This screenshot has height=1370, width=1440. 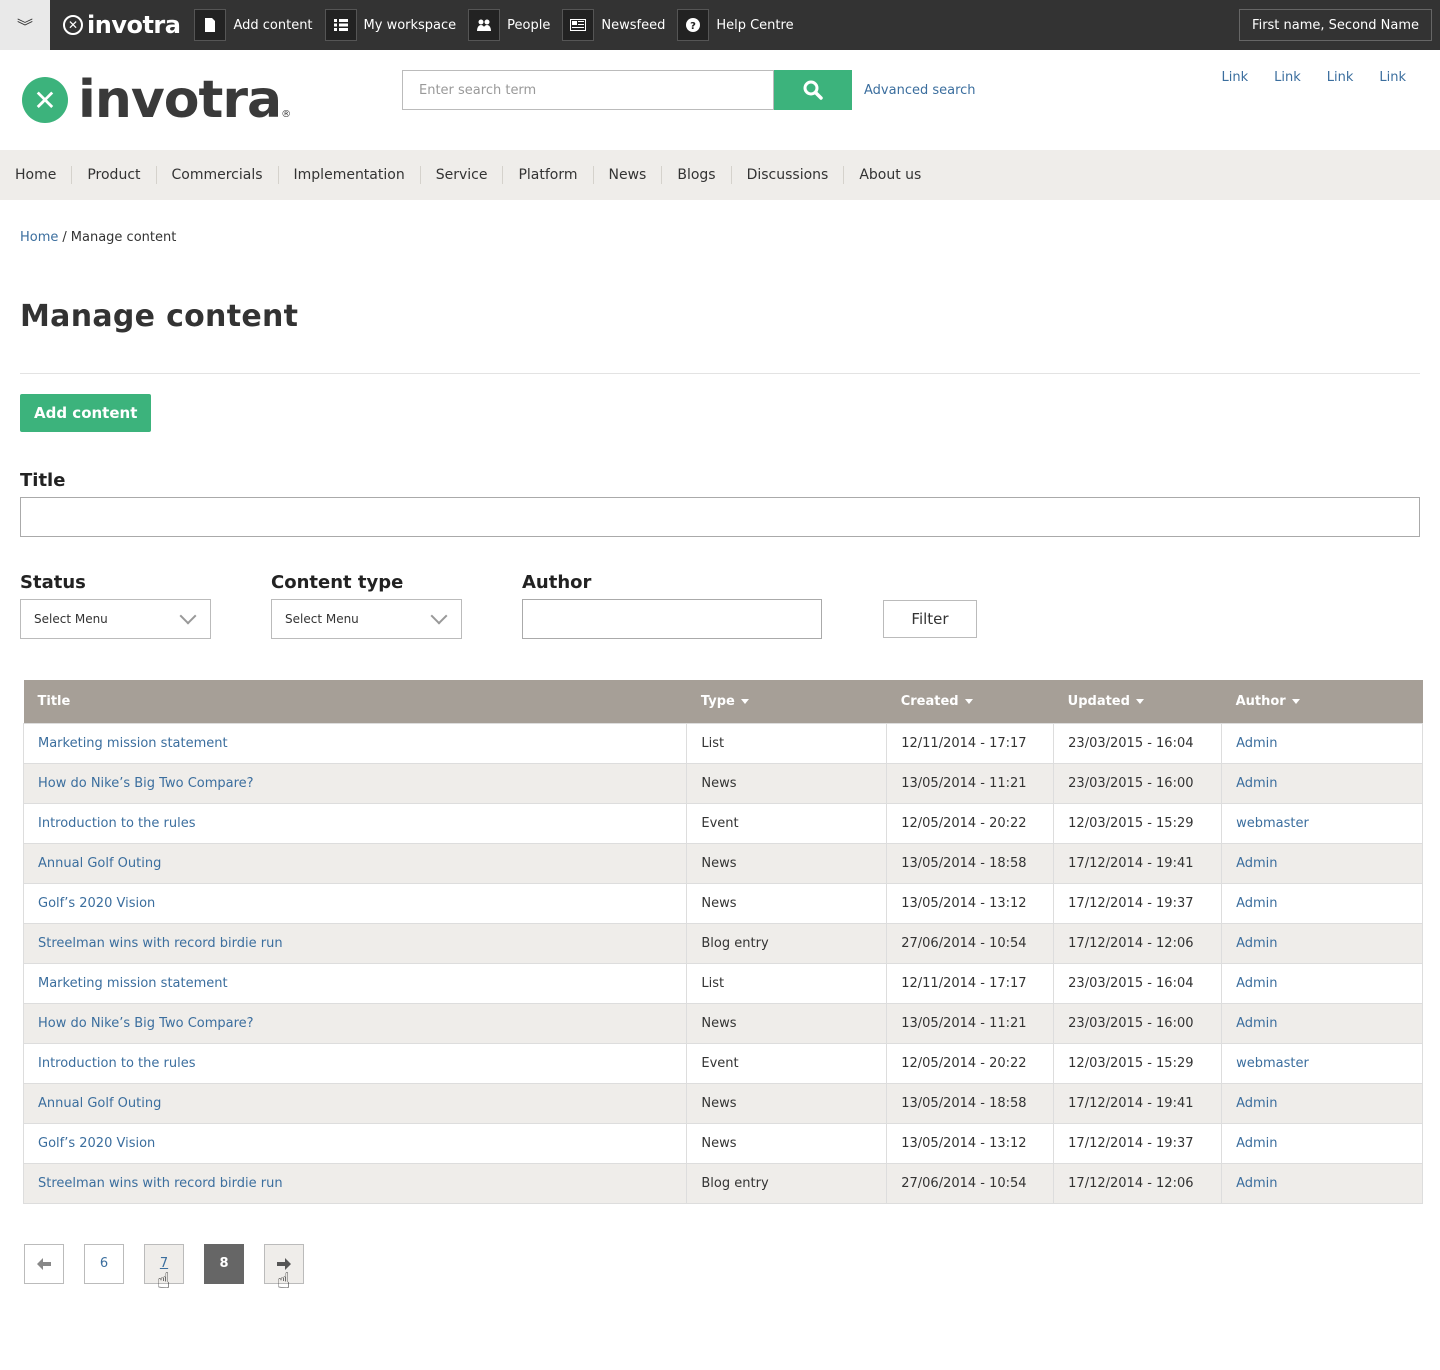 I want to click on newspaper-icon, so click(x=578, y=25).